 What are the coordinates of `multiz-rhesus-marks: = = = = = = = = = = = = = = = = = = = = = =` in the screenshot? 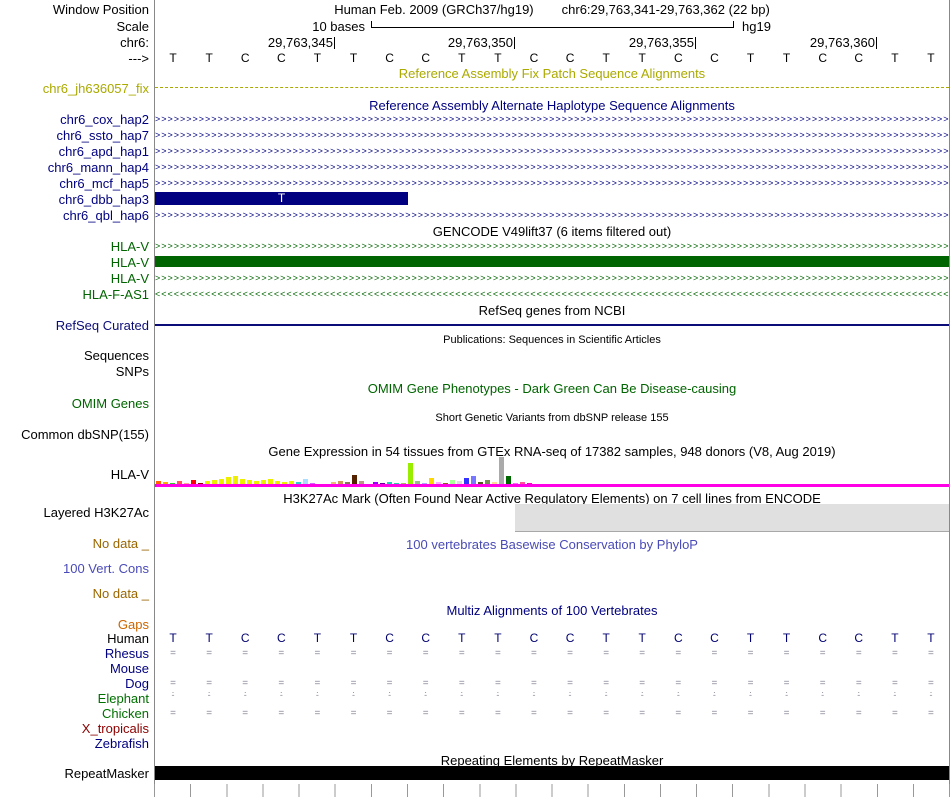 It's located at (552, 654).